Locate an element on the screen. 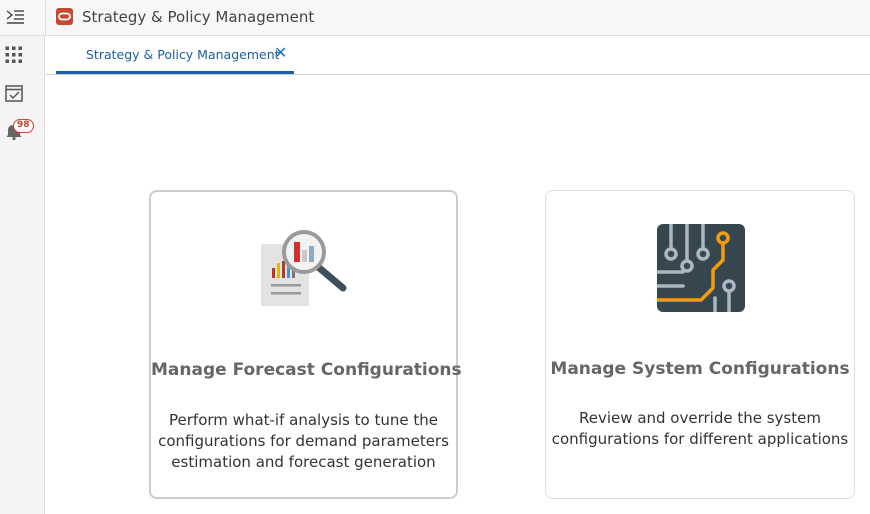 The width and height of the screenshot is (870, 514). topbar-divider is located at coordinates (45, 18).